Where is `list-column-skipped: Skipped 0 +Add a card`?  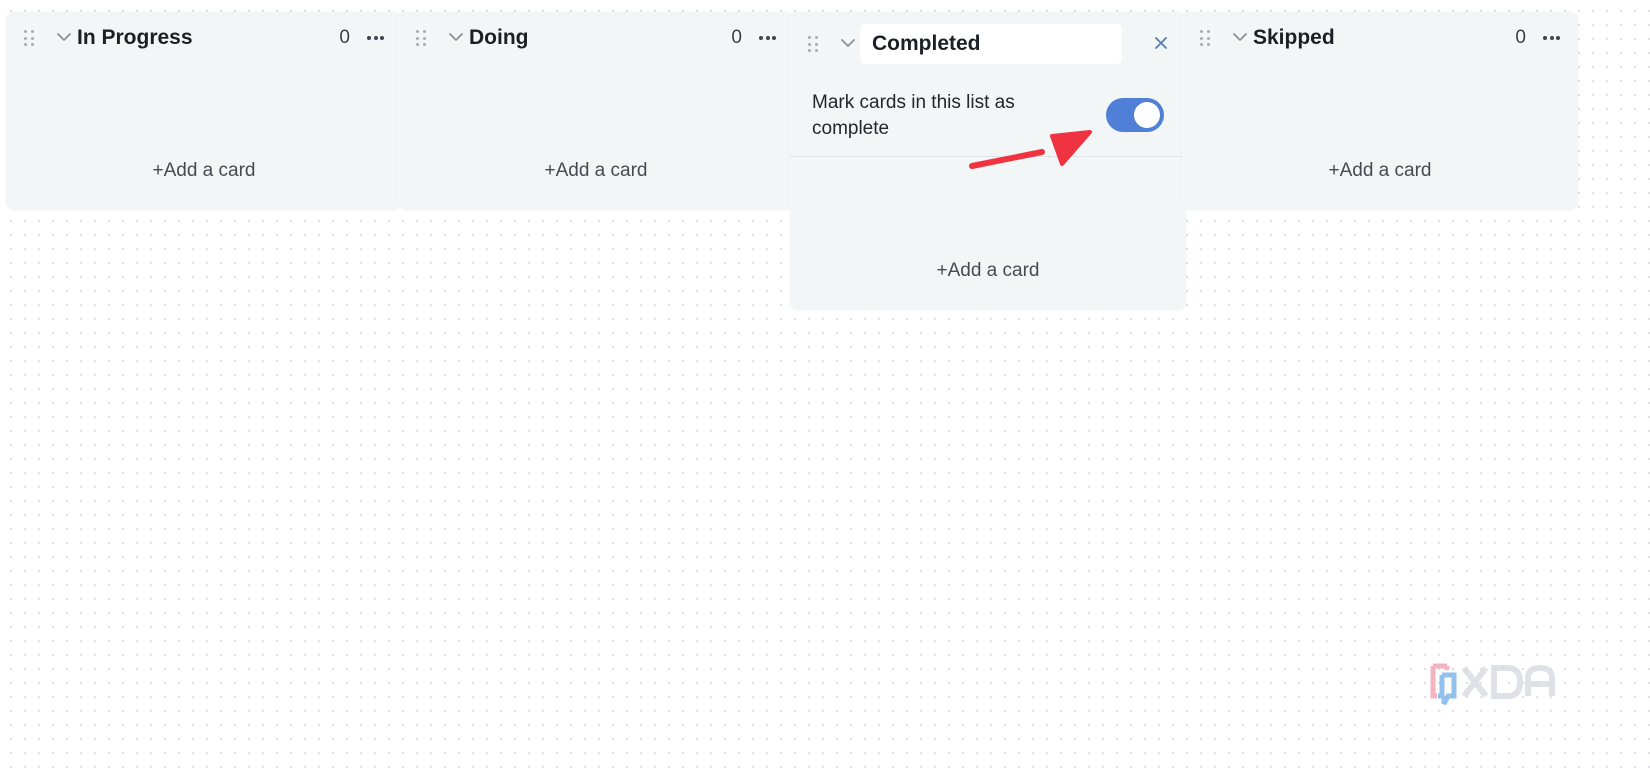 list-column-skipped: Skipped 0 +Add a card is located at coordinates (1380, 111).